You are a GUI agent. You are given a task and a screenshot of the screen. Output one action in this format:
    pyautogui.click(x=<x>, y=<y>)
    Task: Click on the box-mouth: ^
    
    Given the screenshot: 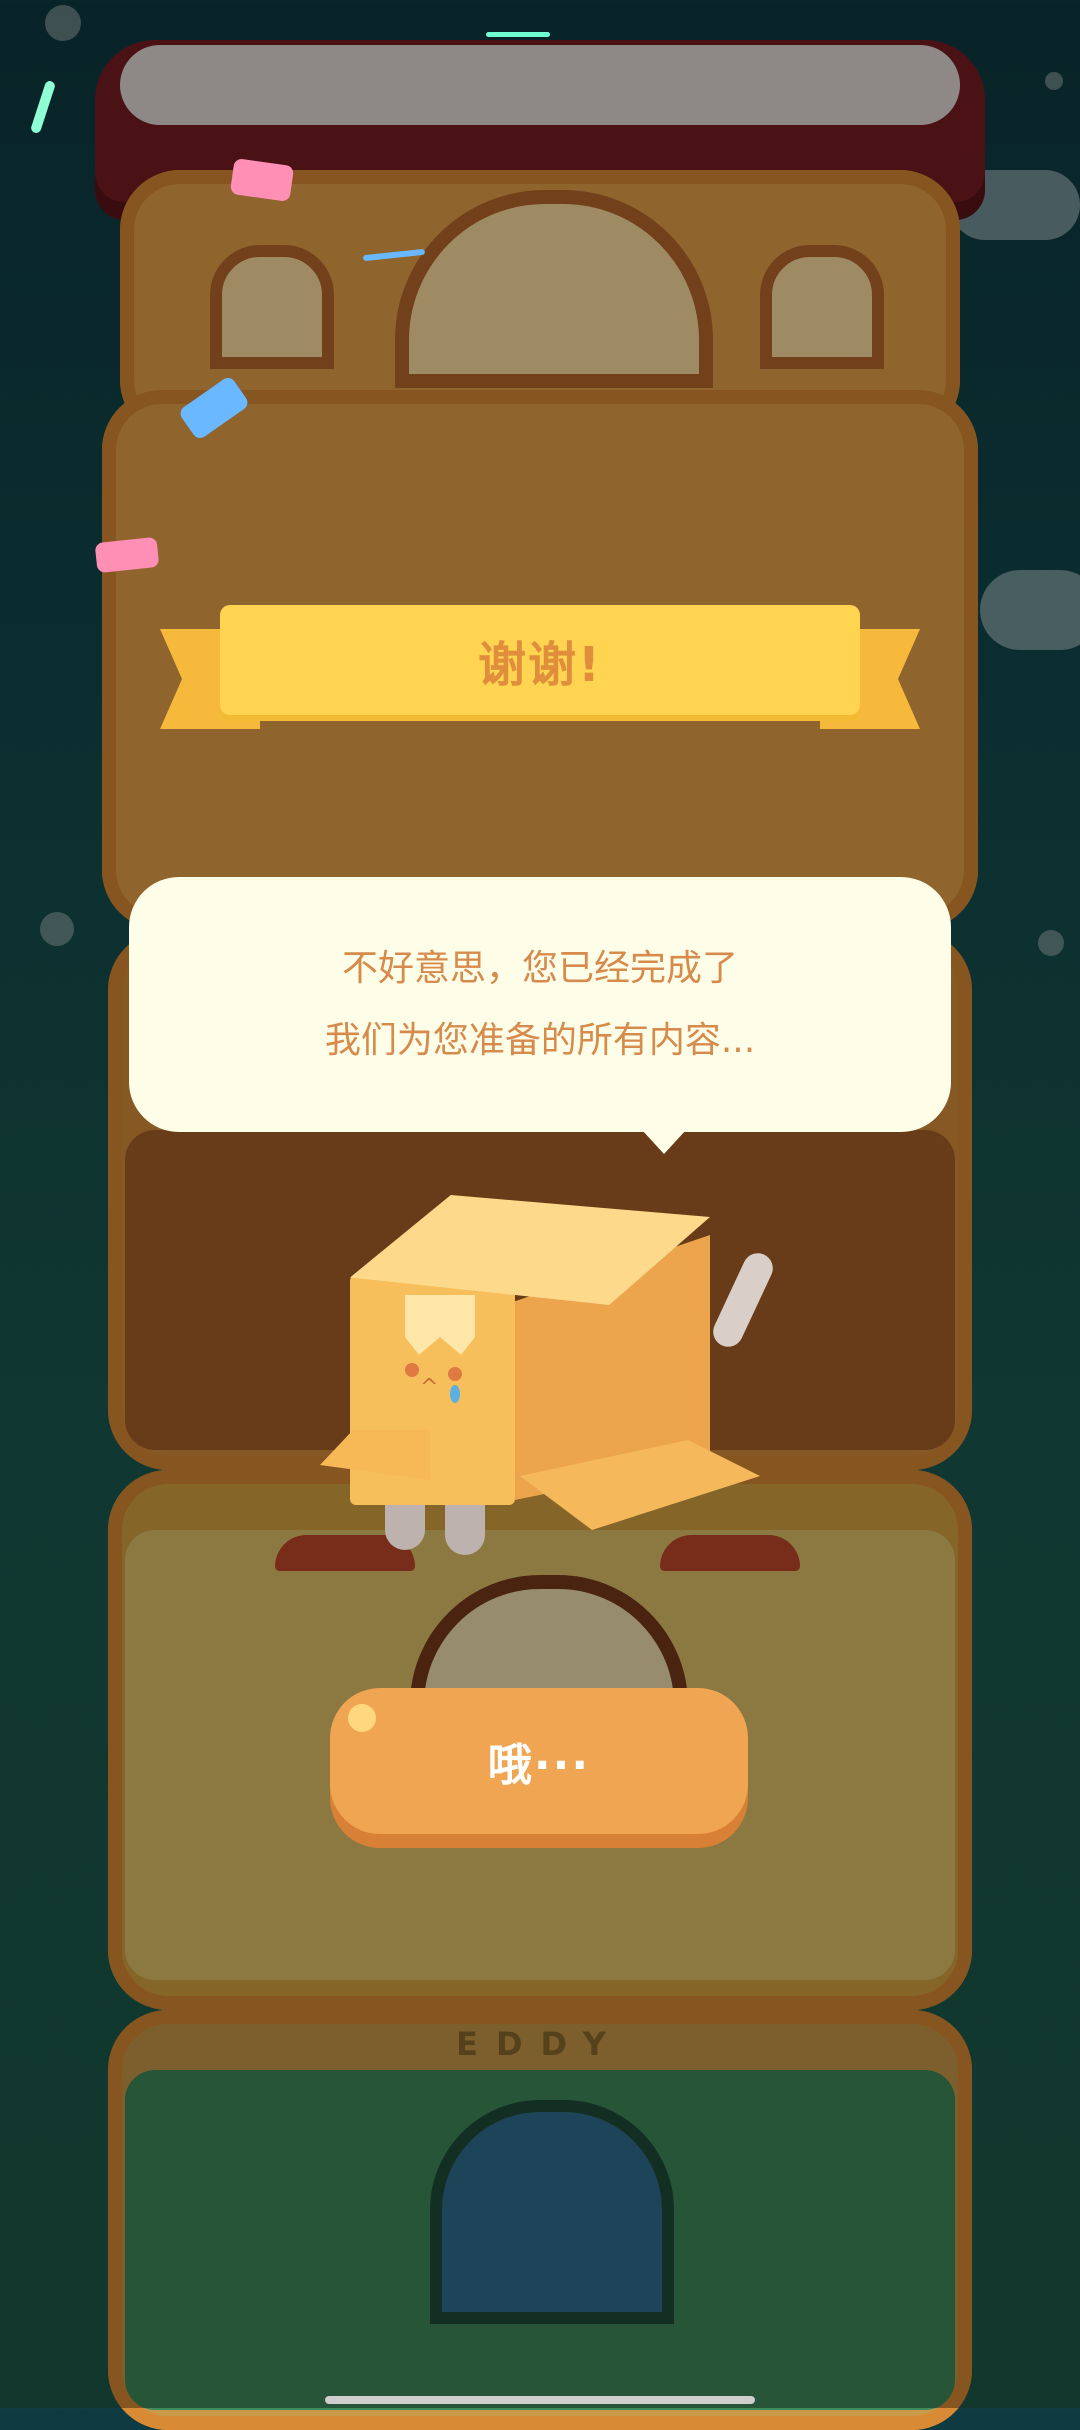 What is the action you would take?
    pyautogui.click(x=429, y=1387)
    